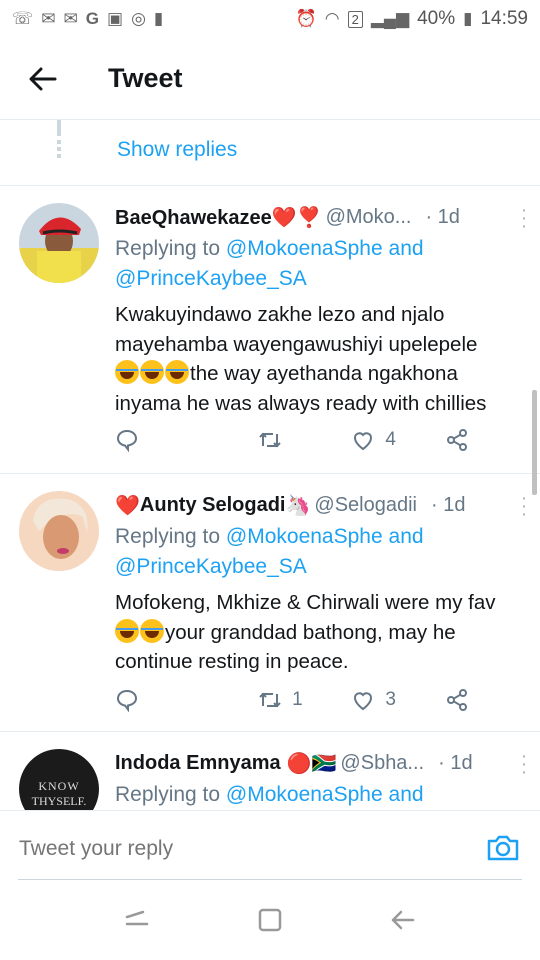 Image resolution: width=540 pixels, height=960 pixels. I want to click on recent-apps-icon, so click(136, 918).